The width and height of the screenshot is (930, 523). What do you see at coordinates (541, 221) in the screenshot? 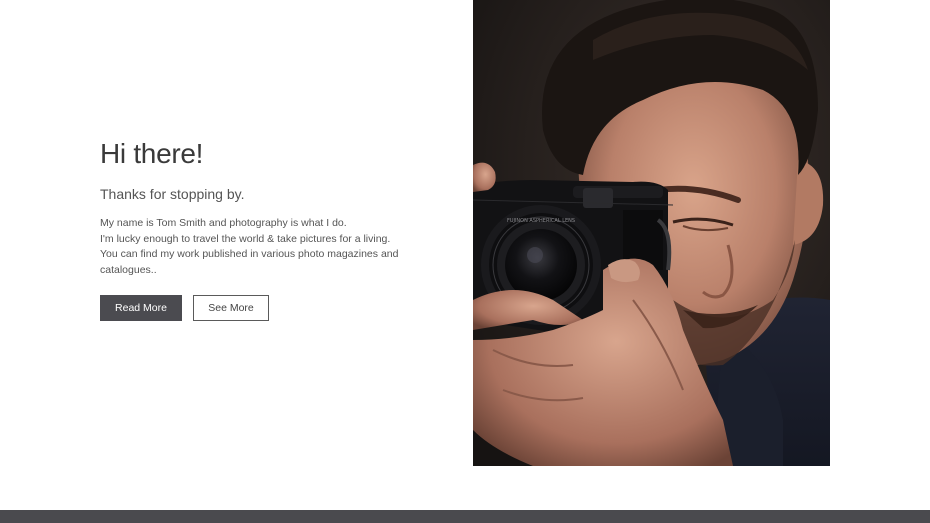
I see `lens-text: FUJINON ASPHERICAL LENS` at bounding box center [541, 221].